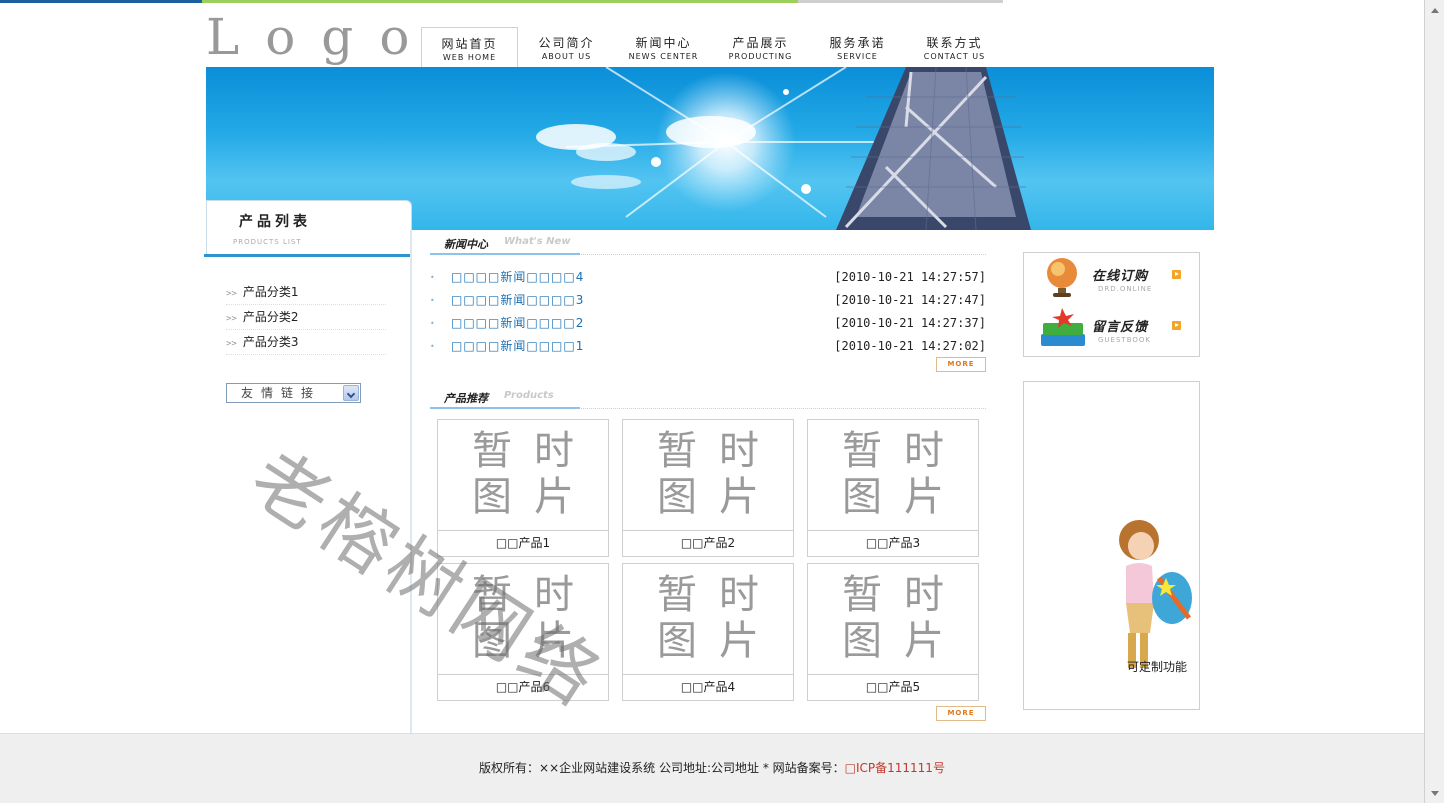 The image size is (1444, 803). Describe the element at coordinates (469, 57) in the screenshot. I see `nav-sublabel: WEB HOME` at that location.